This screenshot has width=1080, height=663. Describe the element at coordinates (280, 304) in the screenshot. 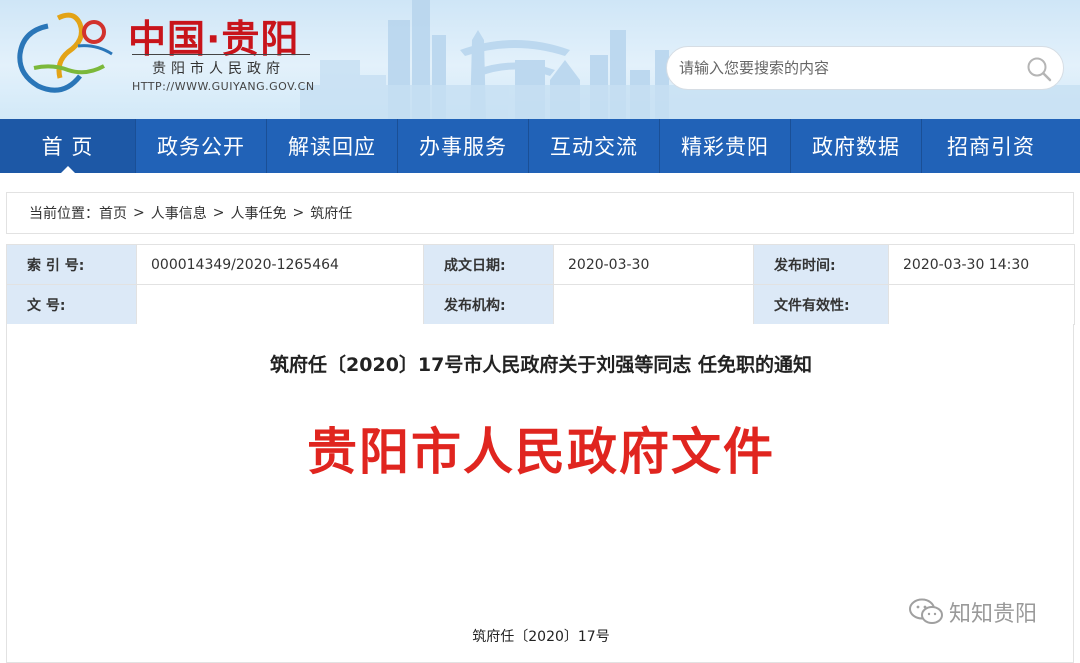

I see `doc-number-value` at that location.